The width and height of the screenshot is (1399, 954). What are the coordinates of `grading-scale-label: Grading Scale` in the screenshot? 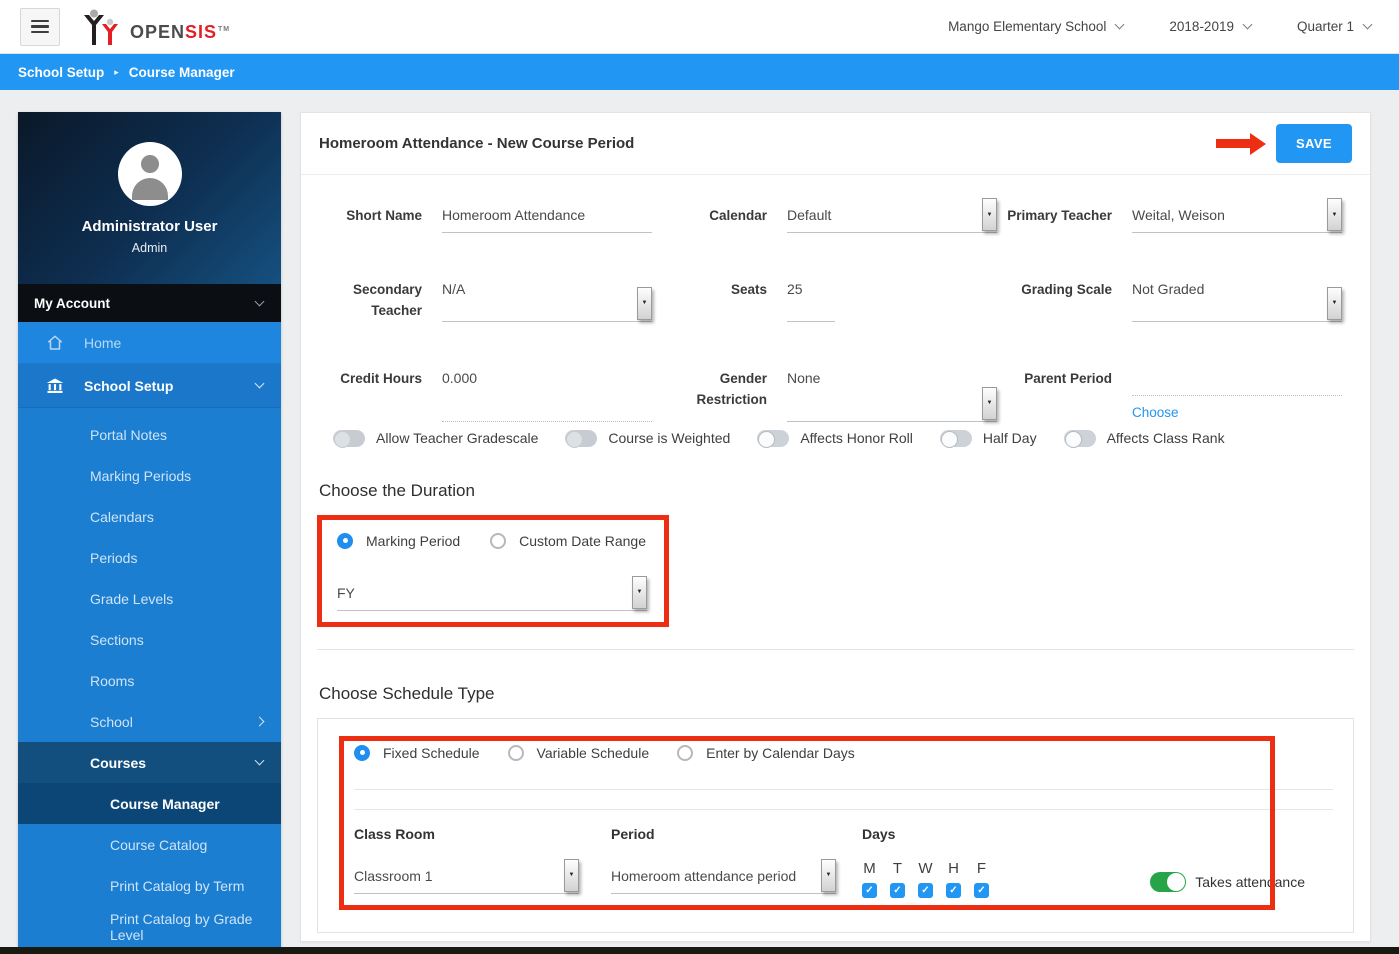 It's located at (1066, 289).